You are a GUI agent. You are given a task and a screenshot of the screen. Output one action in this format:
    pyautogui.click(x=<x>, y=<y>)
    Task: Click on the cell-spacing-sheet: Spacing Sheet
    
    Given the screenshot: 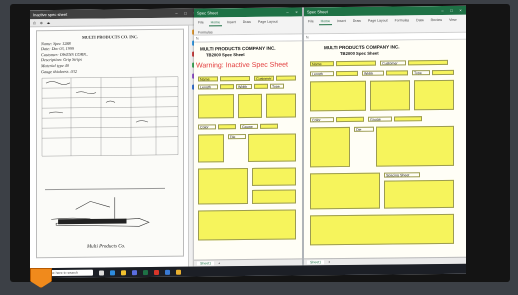 What is the action you would take?
    pyautogui.click(x=402, y=175)
    